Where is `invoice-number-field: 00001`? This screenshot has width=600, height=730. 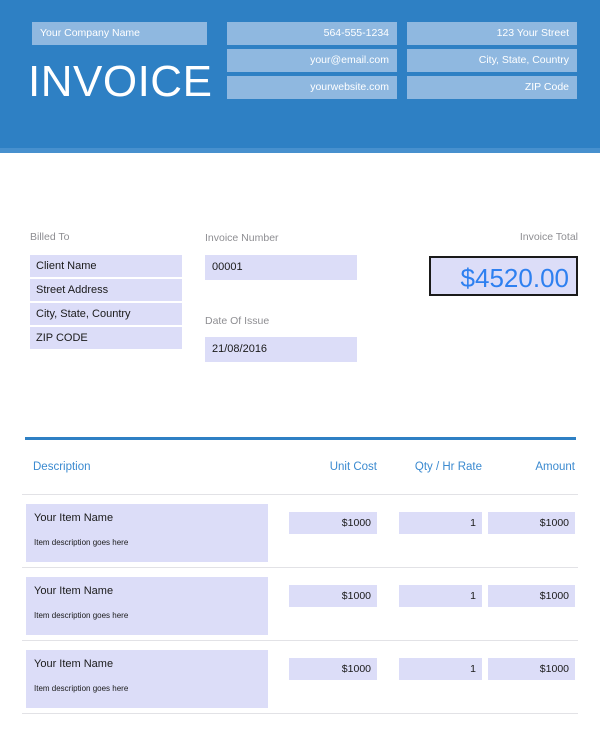 invoice-number-field: 00001 is located at coordinates (281, 267).